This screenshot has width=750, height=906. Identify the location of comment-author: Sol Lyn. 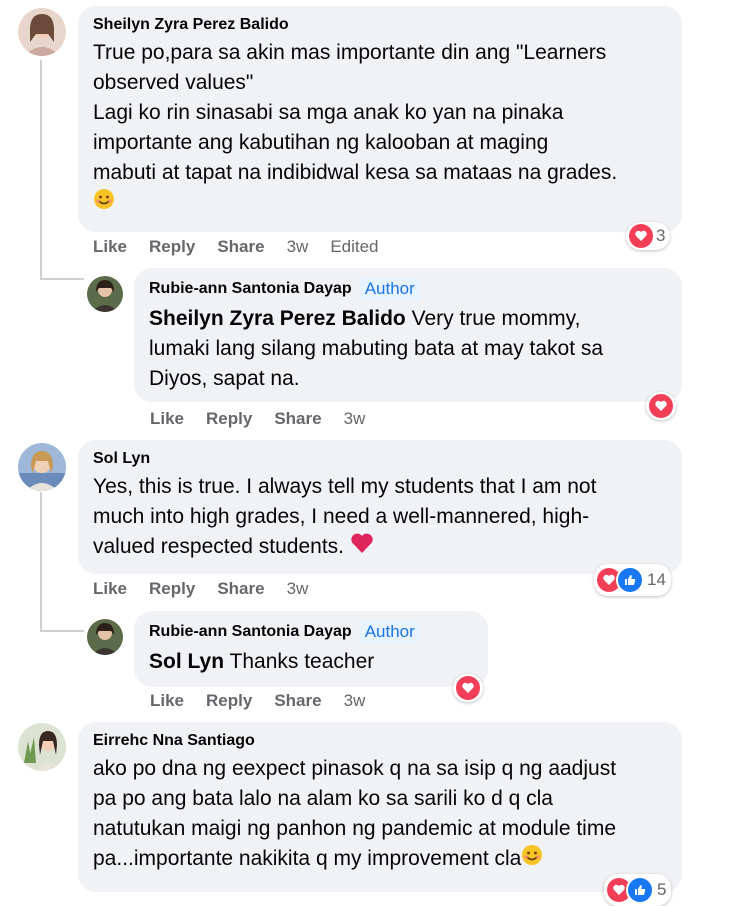
(121, 459).